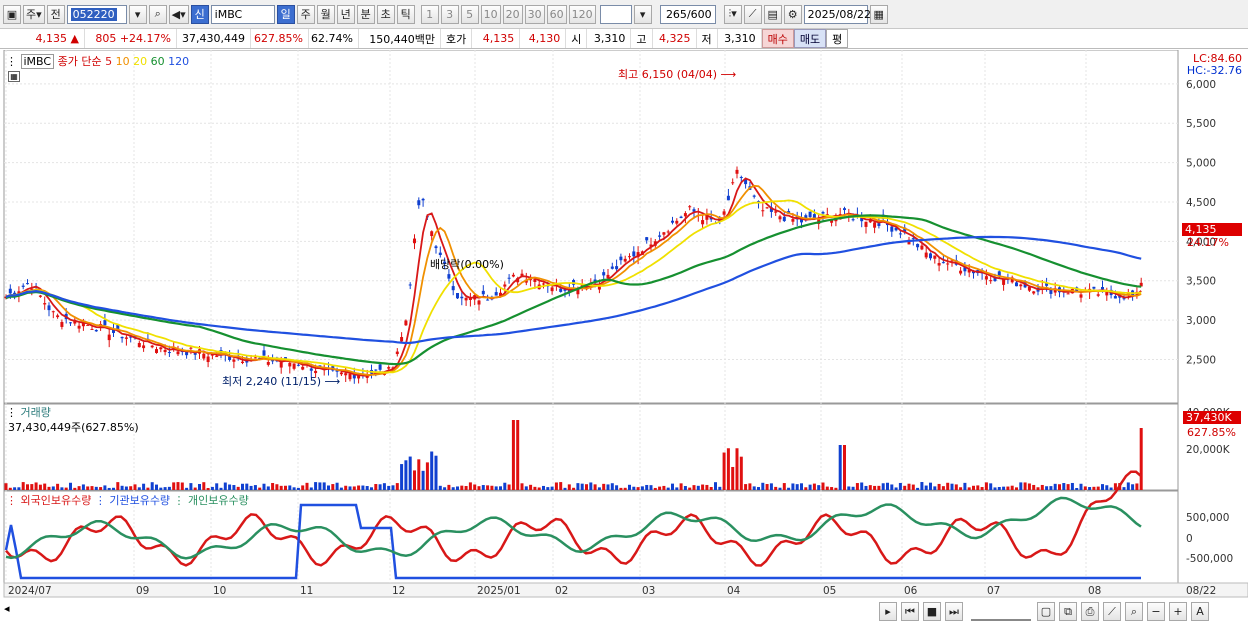  What do you see at coordinates (911, 591) in the screenshot?
I see `x-label-10: 06` at bounding box center [911, 591].